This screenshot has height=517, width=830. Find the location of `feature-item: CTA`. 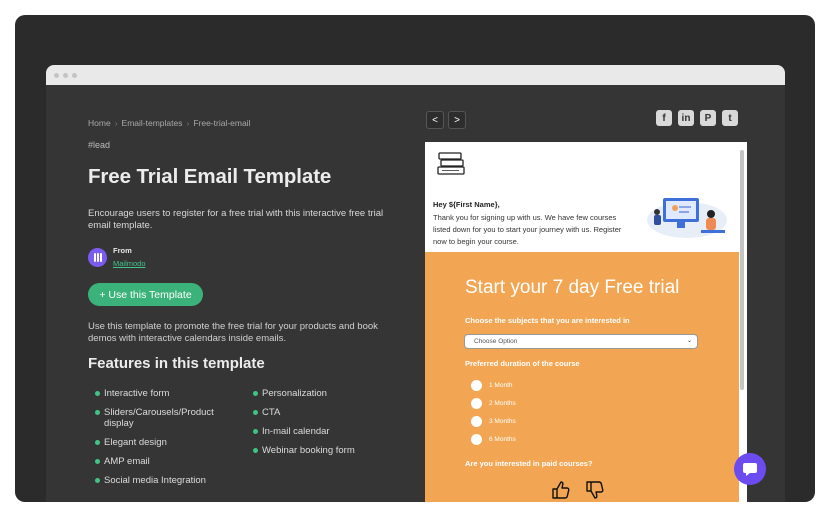

feature-item: CTA is located at coordinates (323, 412).